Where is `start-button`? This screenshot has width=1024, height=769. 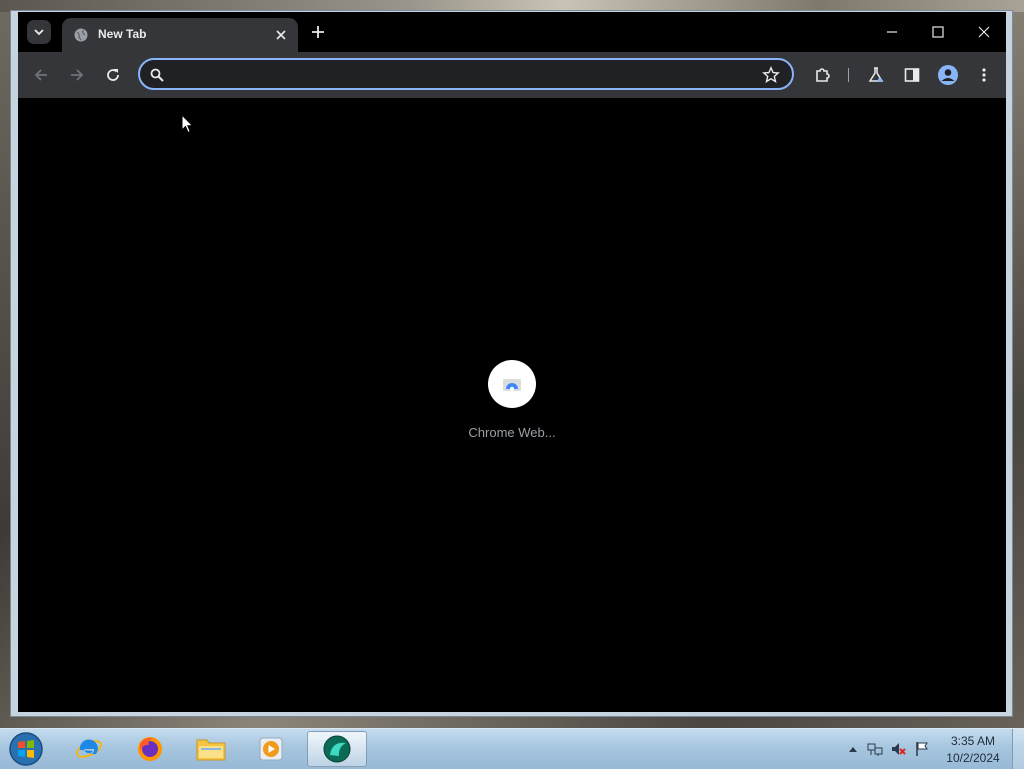
start-button is located at coordinates (26, 749).